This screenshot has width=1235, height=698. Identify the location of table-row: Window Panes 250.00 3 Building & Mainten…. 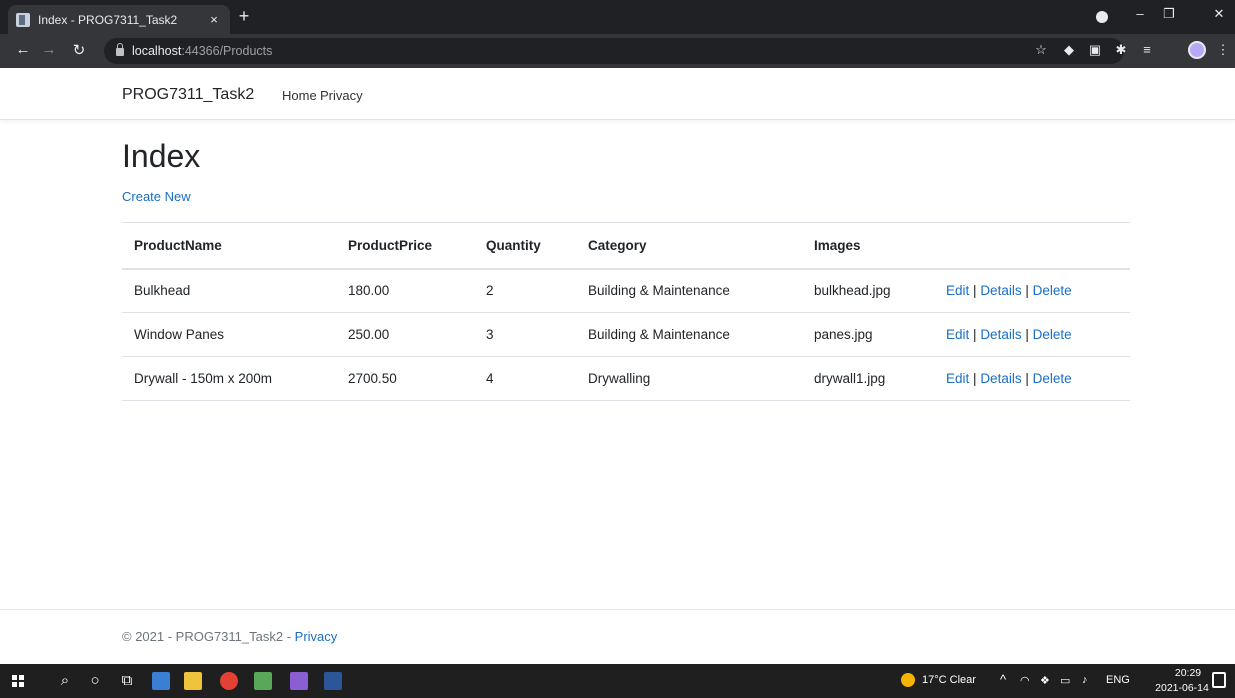
(626, 334).